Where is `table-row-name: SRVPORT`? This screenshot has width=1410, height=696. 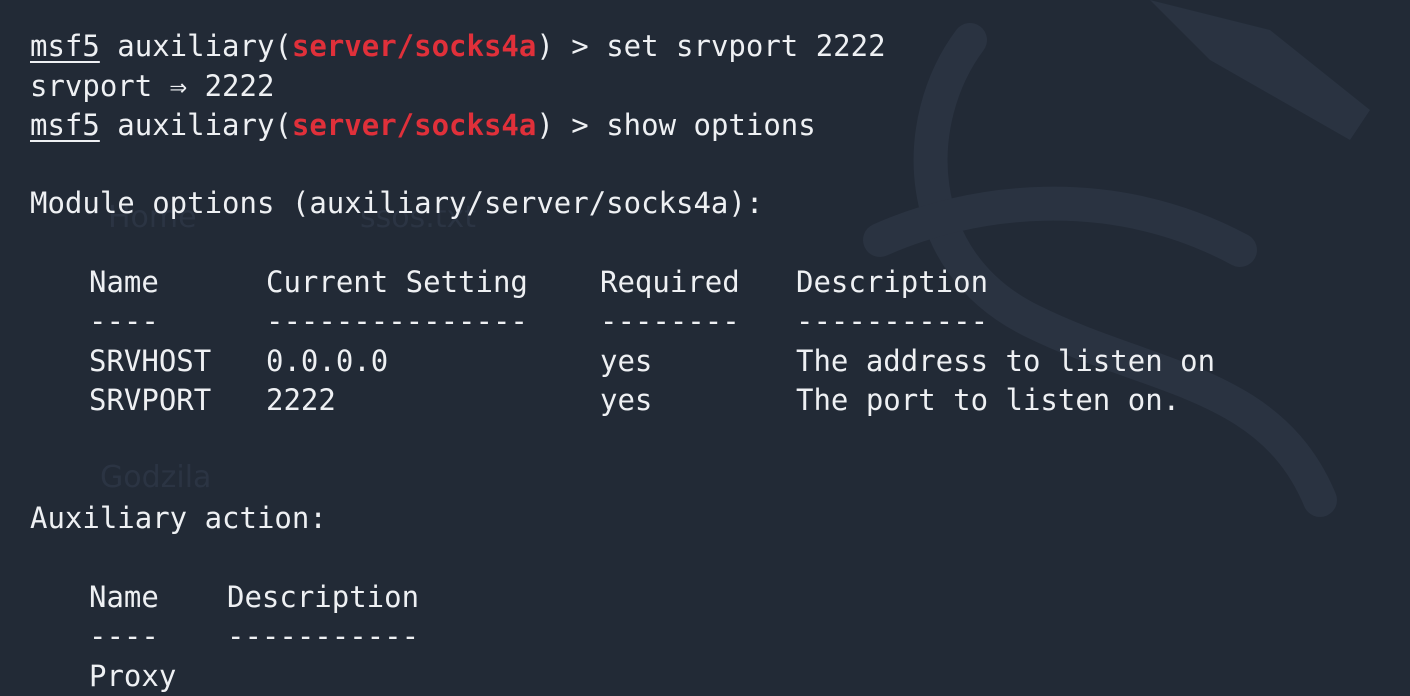
table-row-name: SRVPORT is located at coordinates (150, 400).